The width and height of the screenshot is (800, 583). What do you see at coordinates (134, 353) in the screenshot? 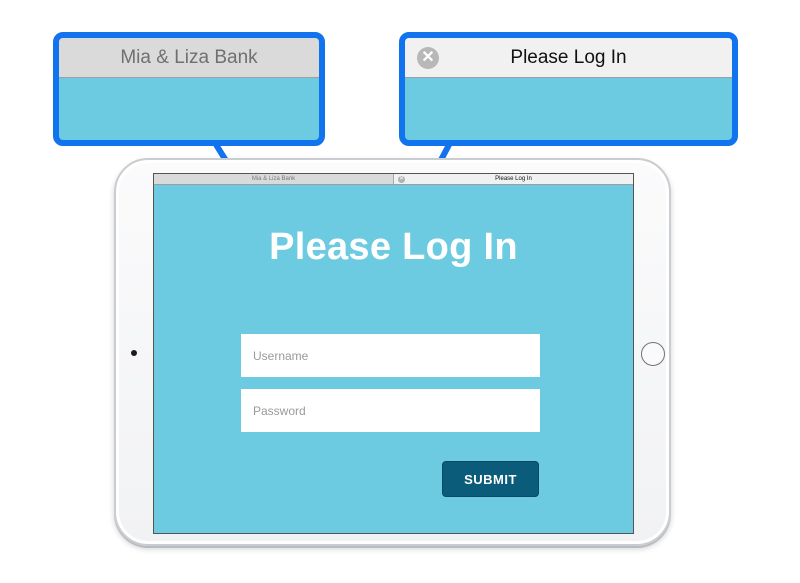
I see `camera-icon` at bounding box center [134, 353].